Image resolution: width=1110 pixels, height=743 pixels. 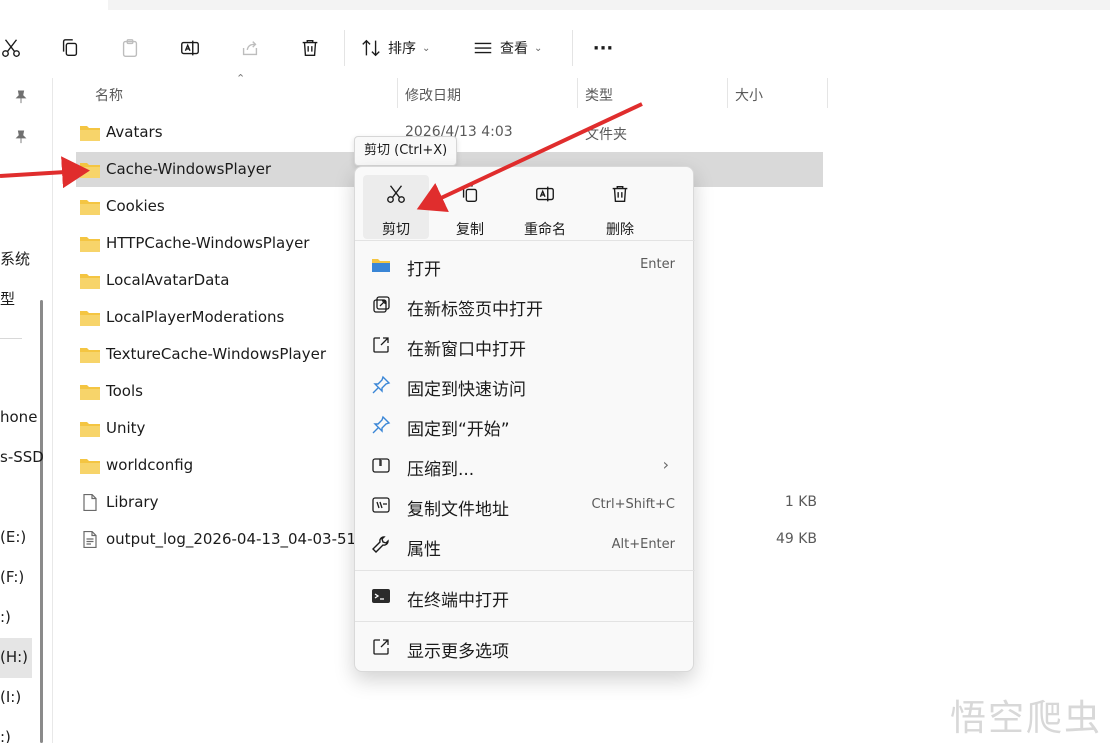 What do you see at coordinates (599, 100) in the screenshot?
I see `column-header-type: 类型` at bounding box center [599, 100].